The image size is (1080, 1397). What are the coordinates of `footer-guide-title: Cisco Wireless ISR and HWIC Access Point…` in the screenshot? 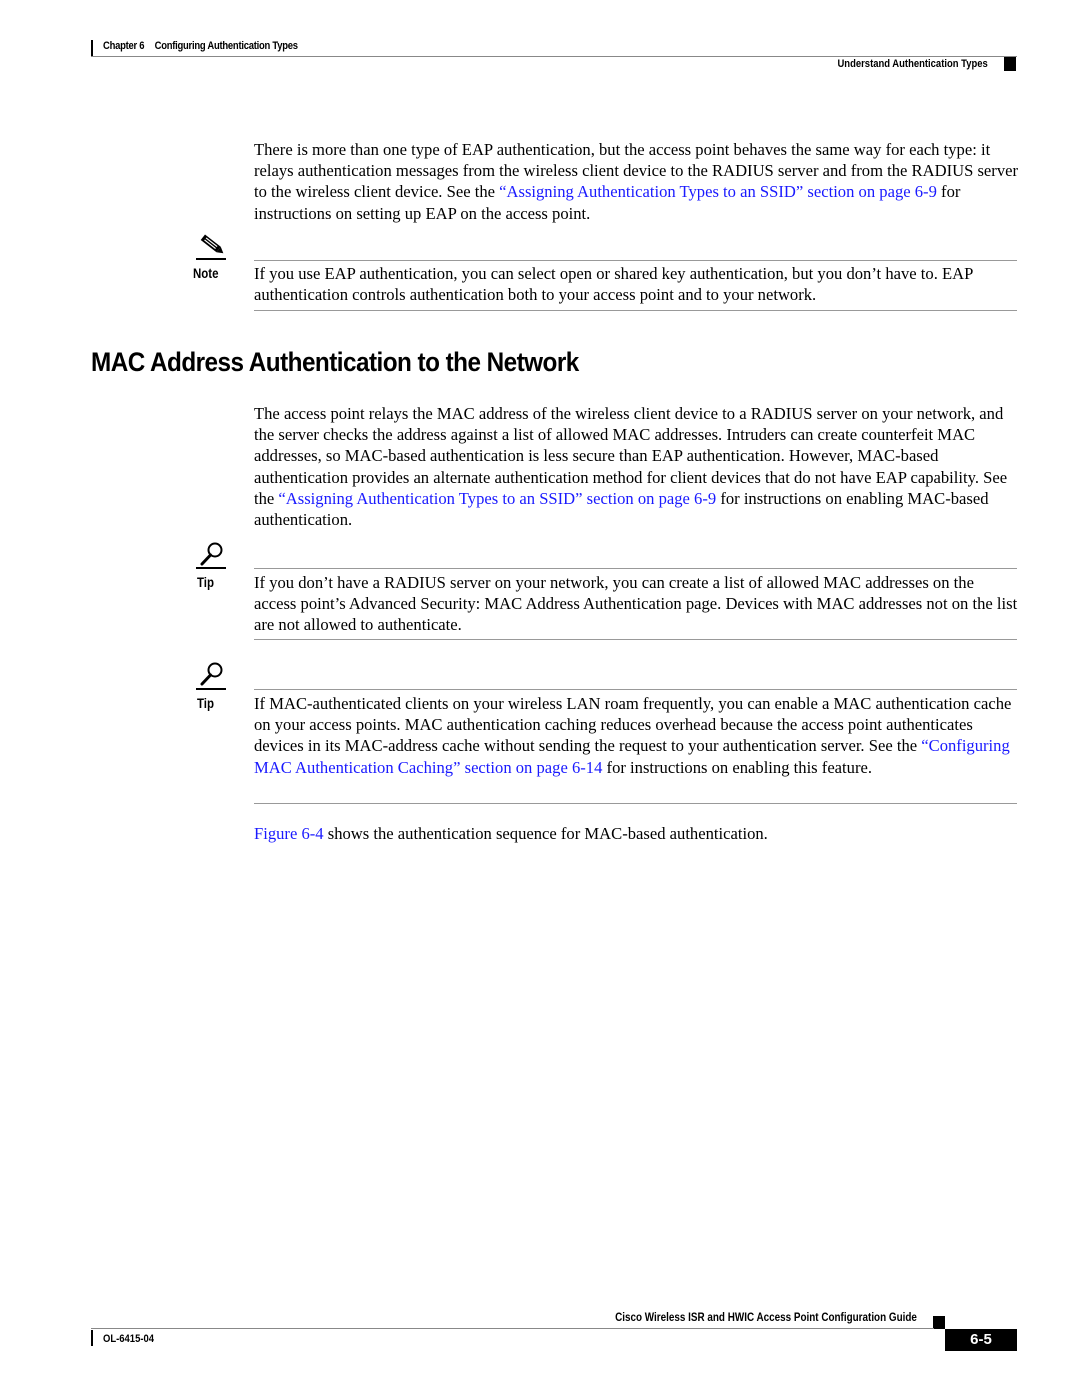 It's located at (766, 1318).